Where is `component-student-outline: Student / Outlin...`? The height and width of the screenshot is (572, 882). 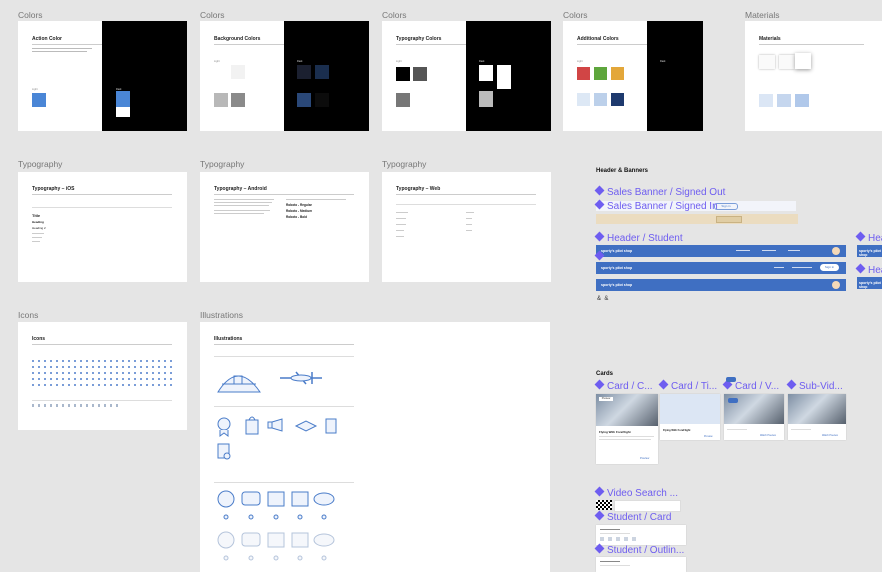 component-student-outline: Student / Outlin... is located at coordinates (639, 549).